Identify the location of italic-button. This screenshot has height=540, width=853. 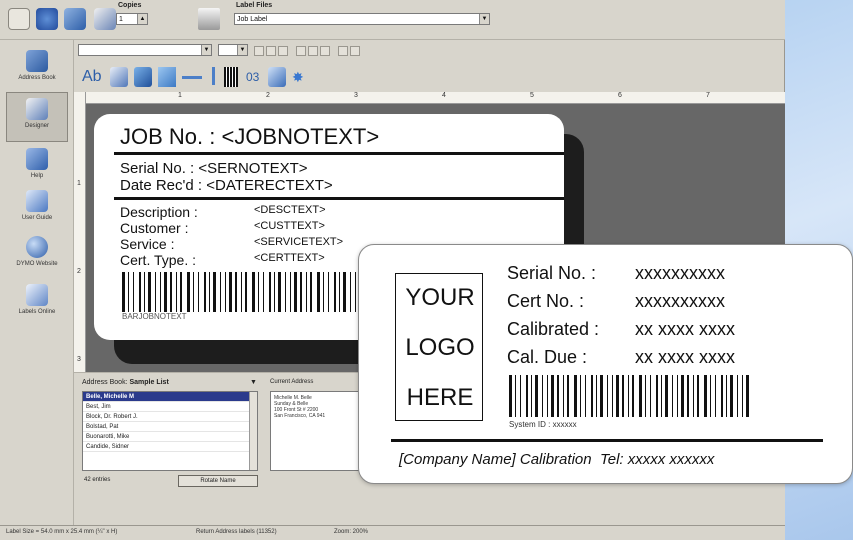
(271, 51).